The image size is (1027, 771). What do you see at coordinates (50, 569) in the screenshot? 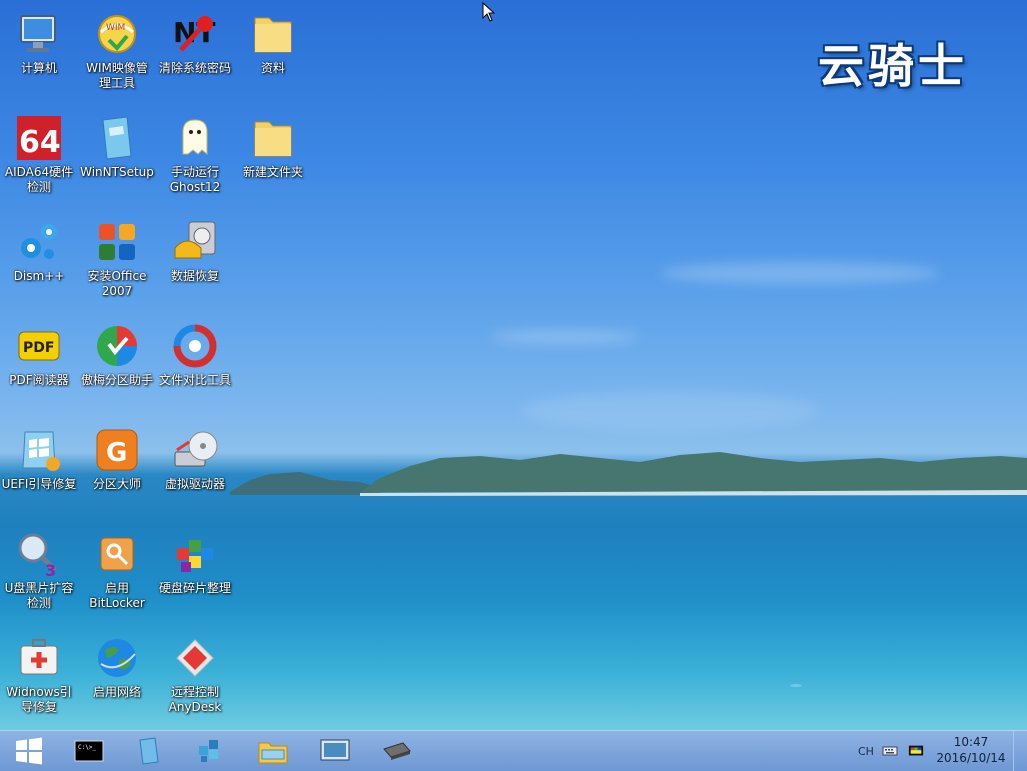
I see `svg-text: 3` at bounding box center [50, 569].